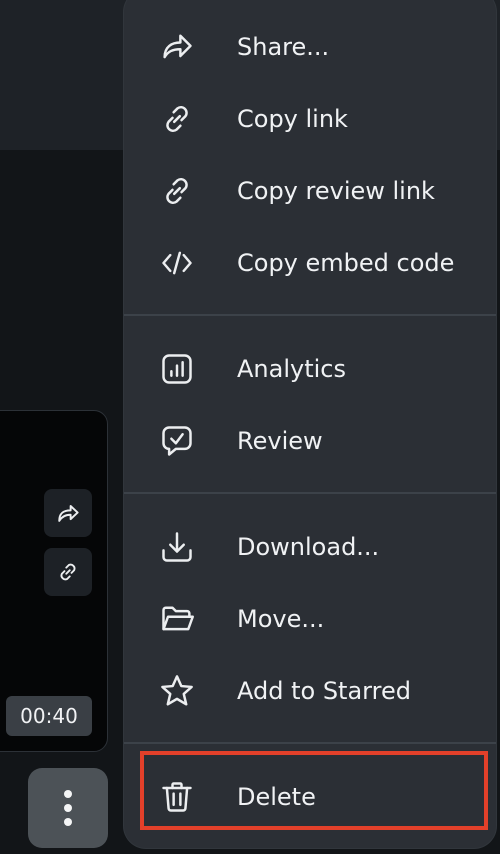 The height and width of the screenshot is (854, 500). I want to click on more-options-button, so click(68, 808).